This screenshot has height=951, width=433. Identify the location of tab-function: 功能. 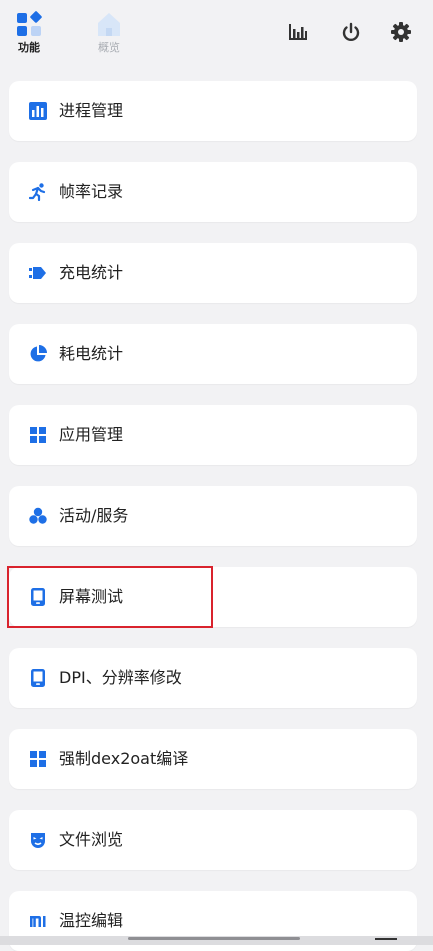
(29, 32).